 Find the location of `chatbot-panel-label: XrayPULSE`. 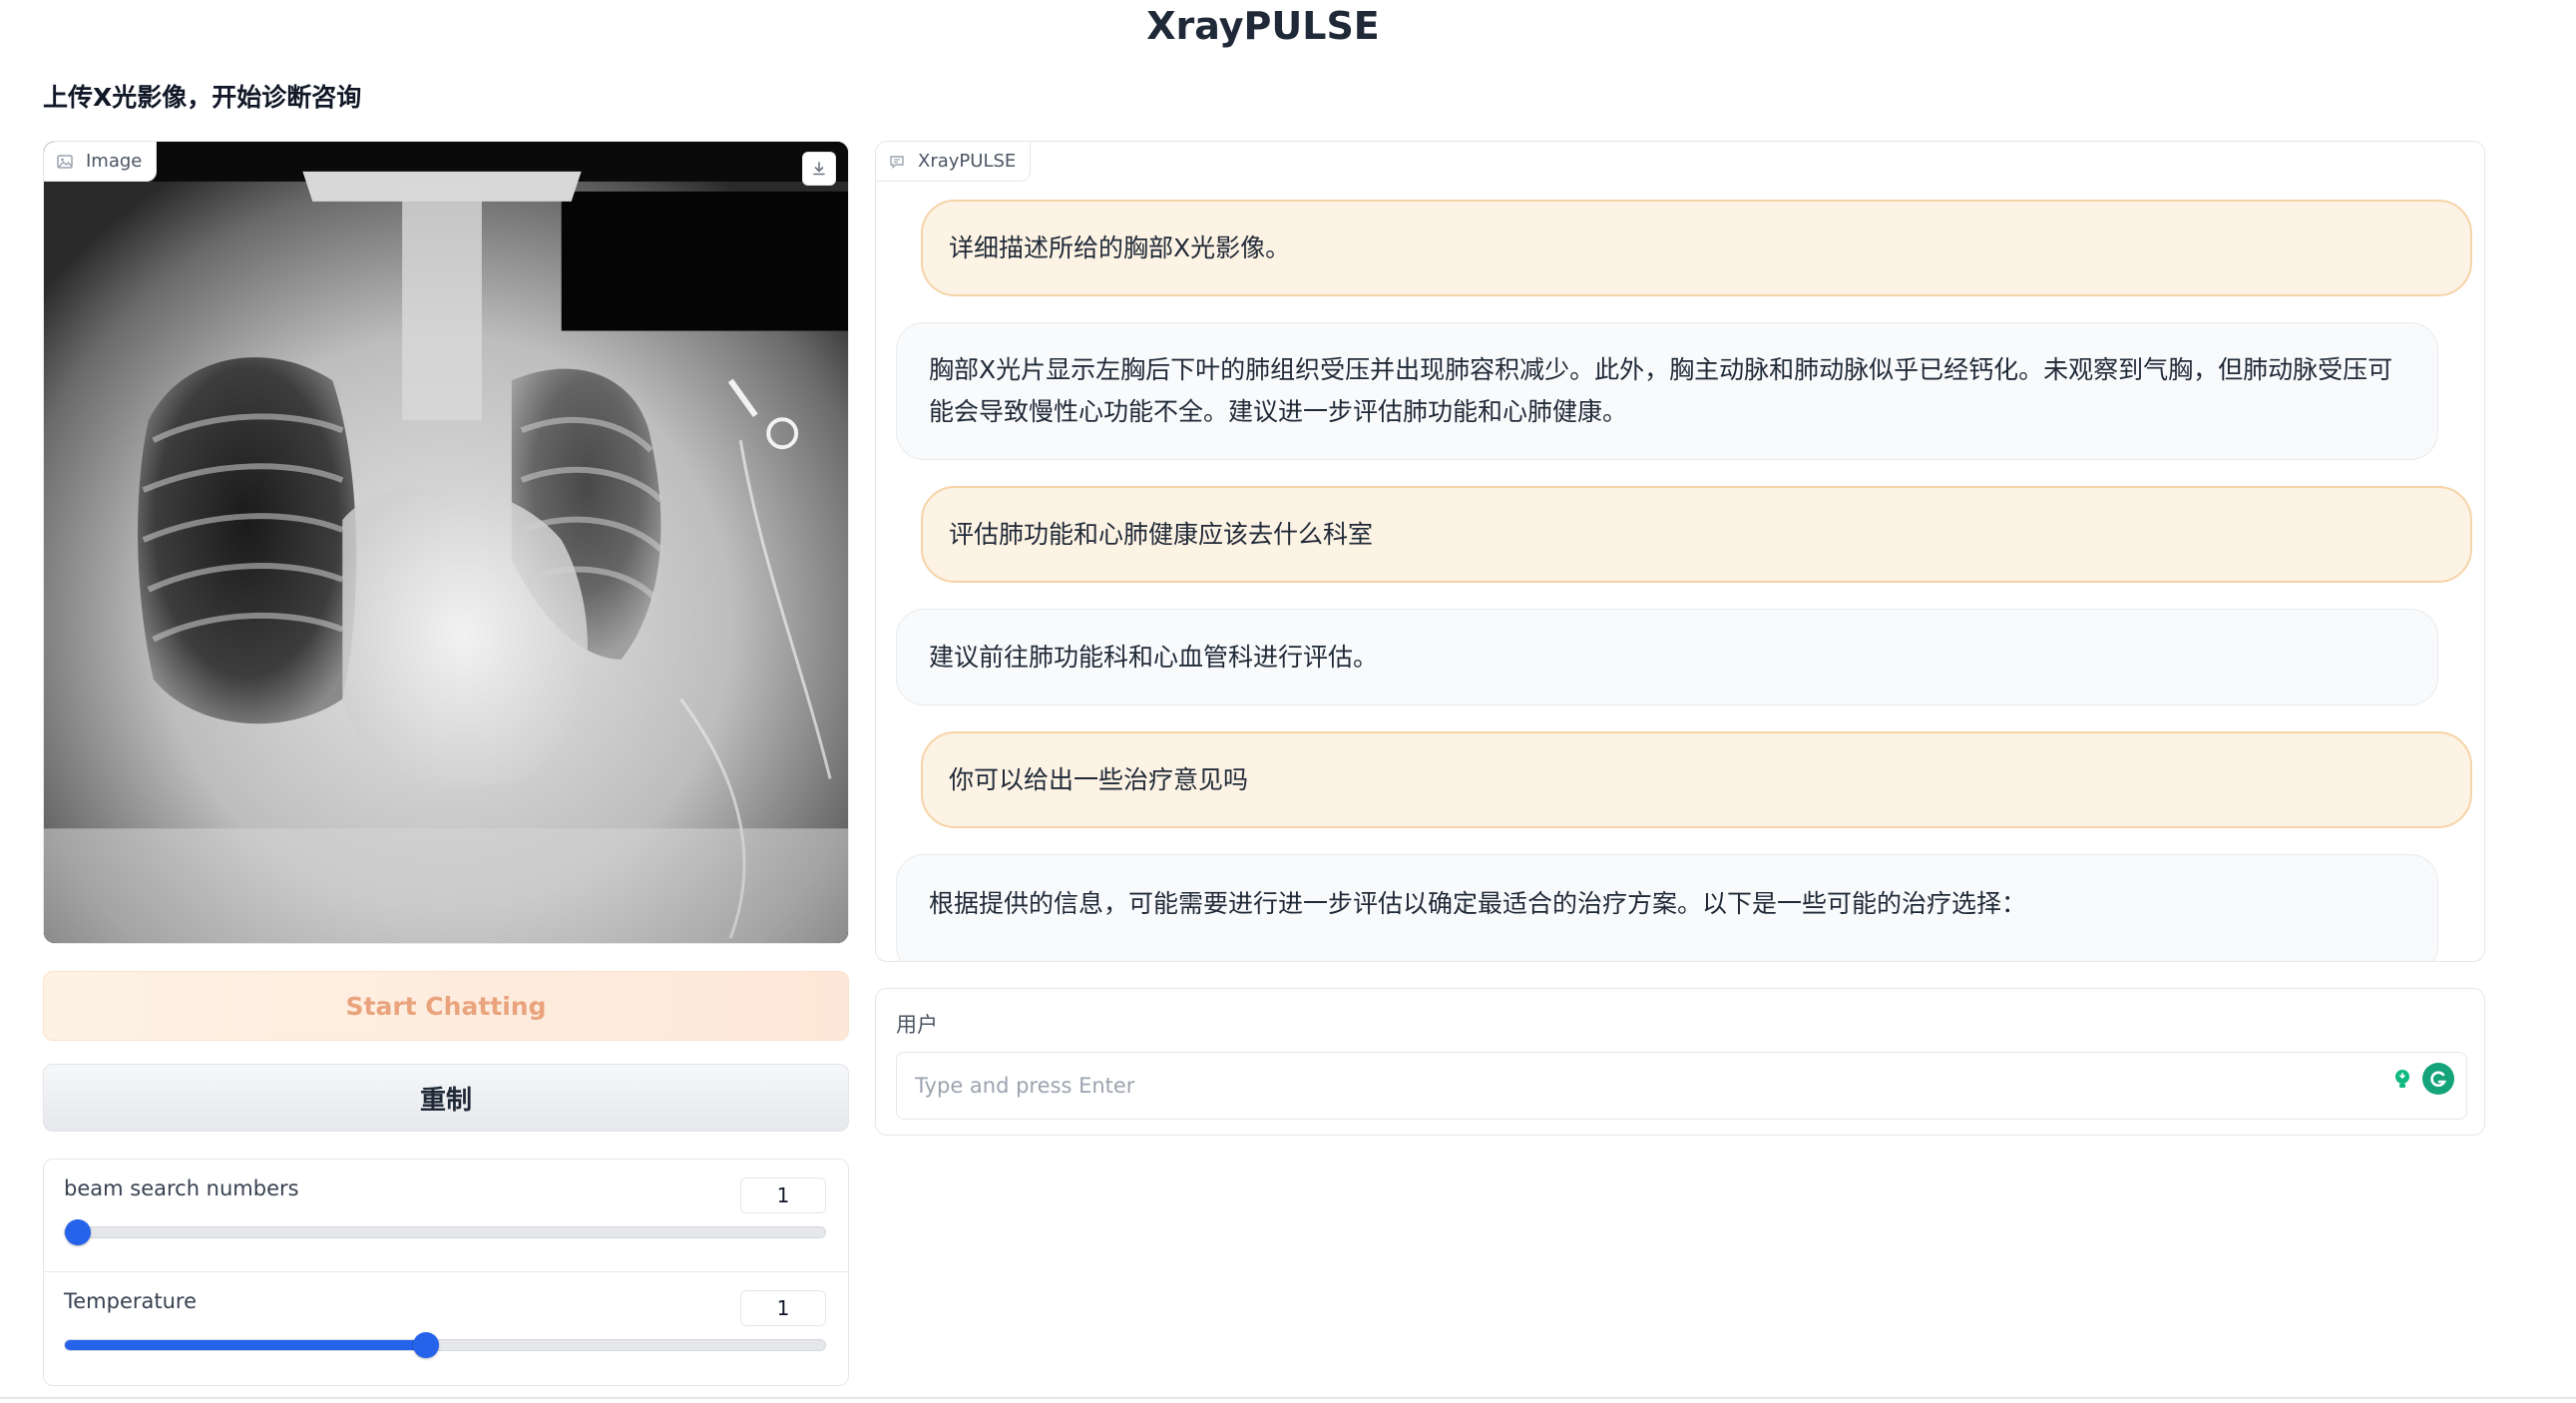

chatbot-panel-label: XrayPULSE is located at coordinates (954, 162).